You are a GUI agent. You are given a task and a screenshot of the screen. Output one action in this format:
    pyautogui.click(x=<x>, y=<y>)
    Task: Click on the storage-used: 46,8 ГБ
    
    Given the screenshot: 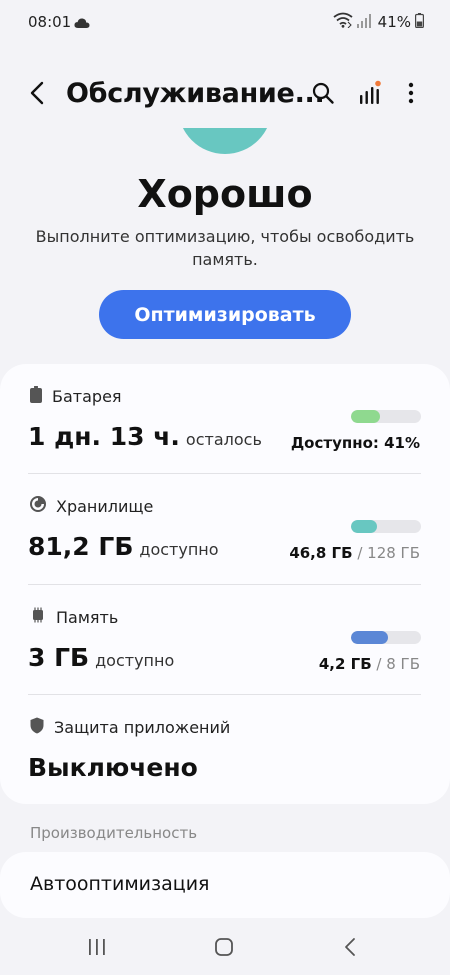 What is the action you would take?
    pyautogui.click(x=321, y=553)
    